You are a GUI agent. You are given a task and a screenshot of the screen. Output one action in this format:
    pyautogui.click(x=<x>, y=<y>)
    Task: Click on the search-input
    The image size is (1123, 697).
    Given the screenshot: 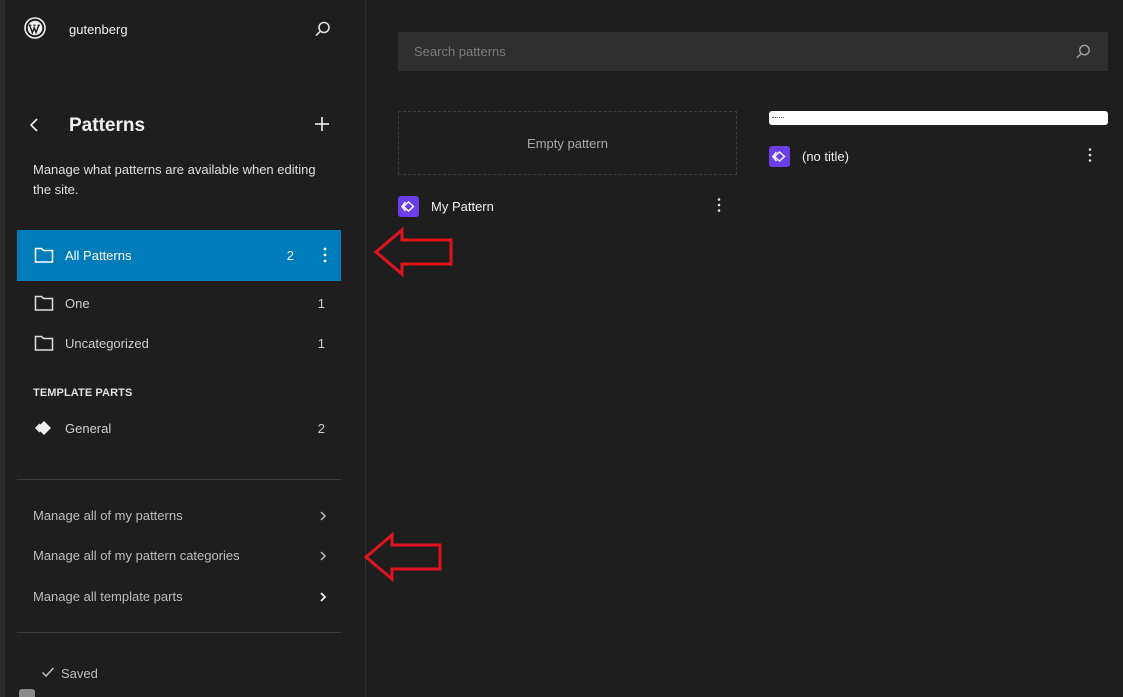 What is the action you would take?
    pyautogui.click(x=753, y=51)
    